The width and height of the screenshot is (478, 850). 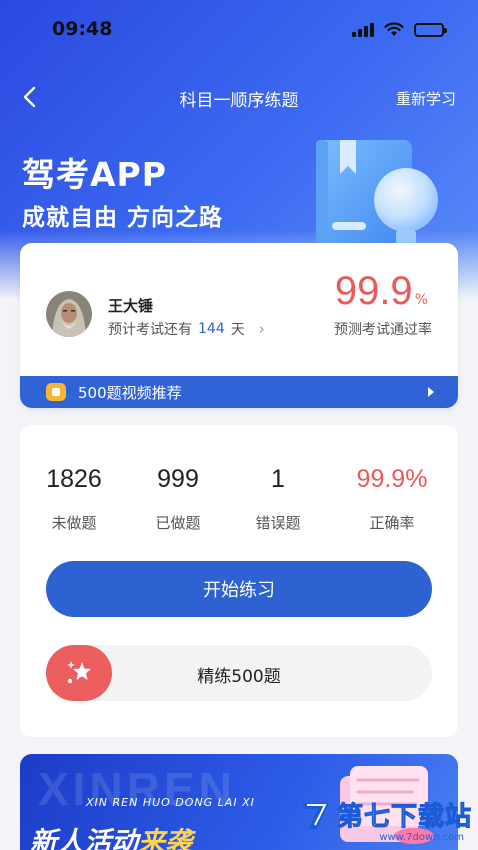 What do you see at coordinates (94, 174) in the screenshot?
I see `hero-title: 驾考APP` at bounding box center [94, 174].